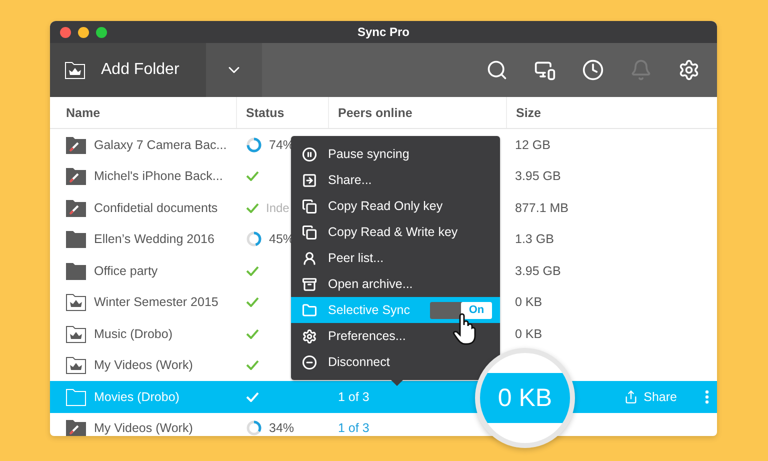 The image size is (768, 461). What do you see at coordinates (281, 428) in the screenshot?
I see `progress-percent: 34%` at bounding box center [281, 428].